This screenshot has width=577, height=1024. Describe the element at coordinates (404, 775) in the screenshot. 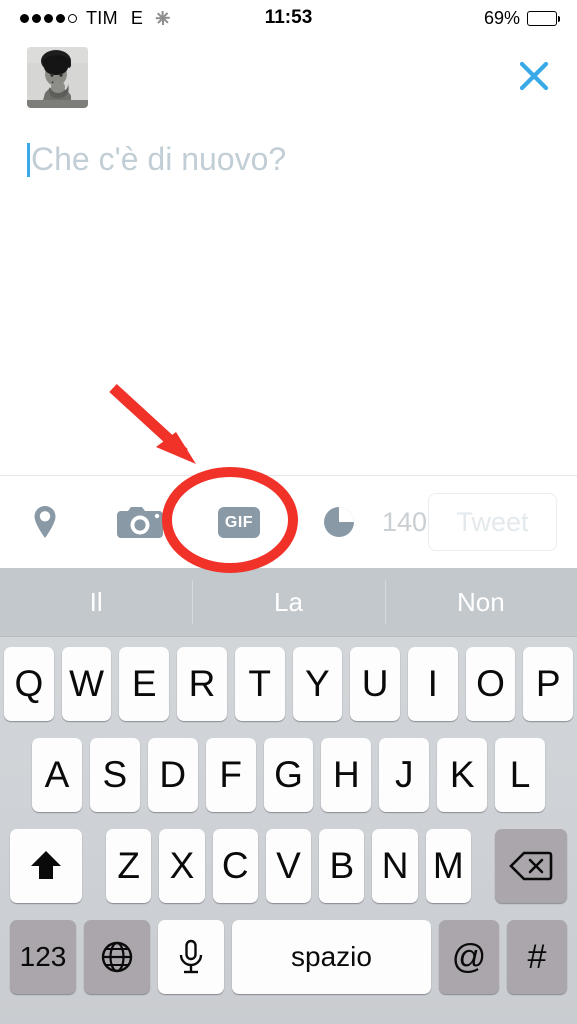

I see `key-j: J` at that location.